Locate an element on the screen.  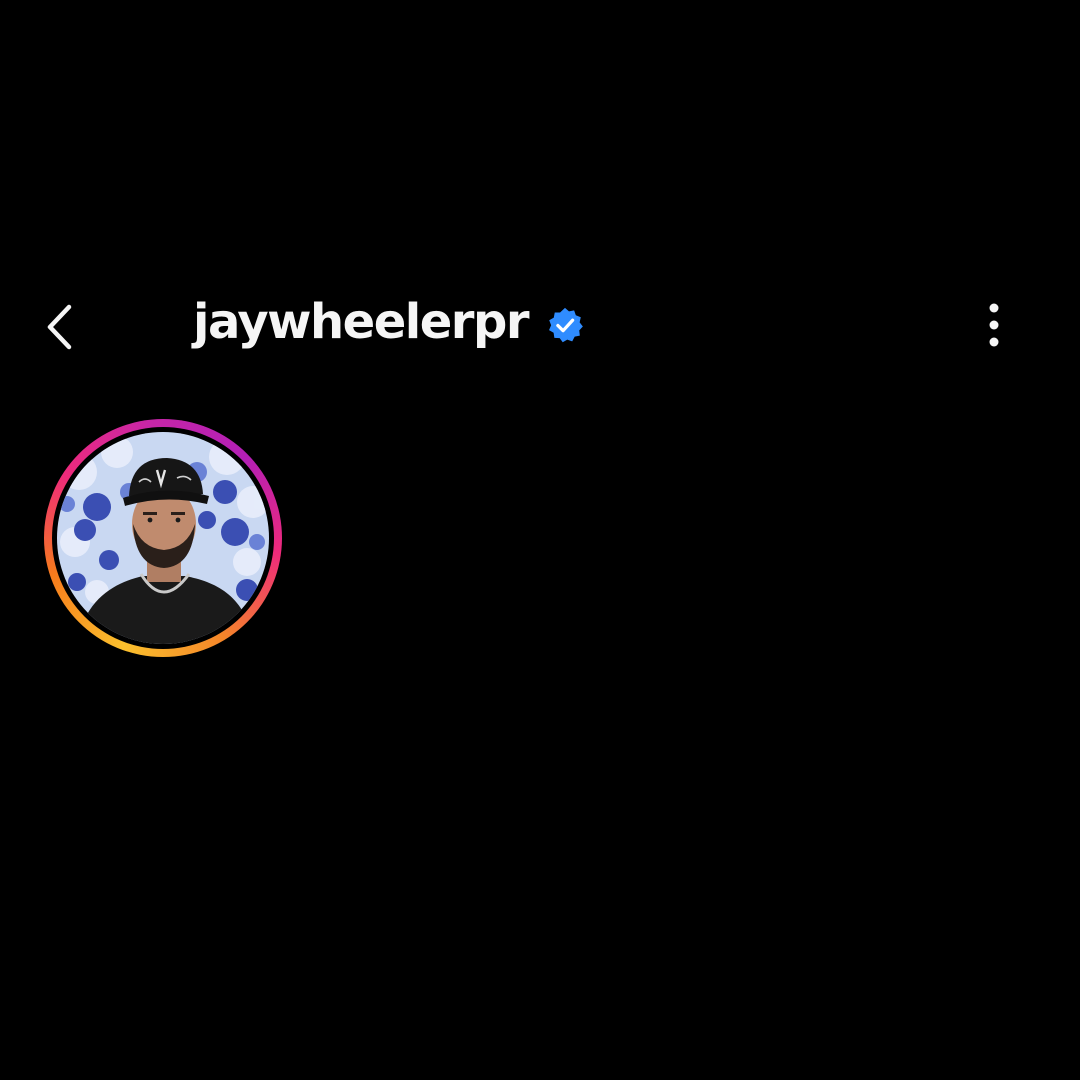
profile-header: jaywheelerpr is located at coordinates (540, 325).